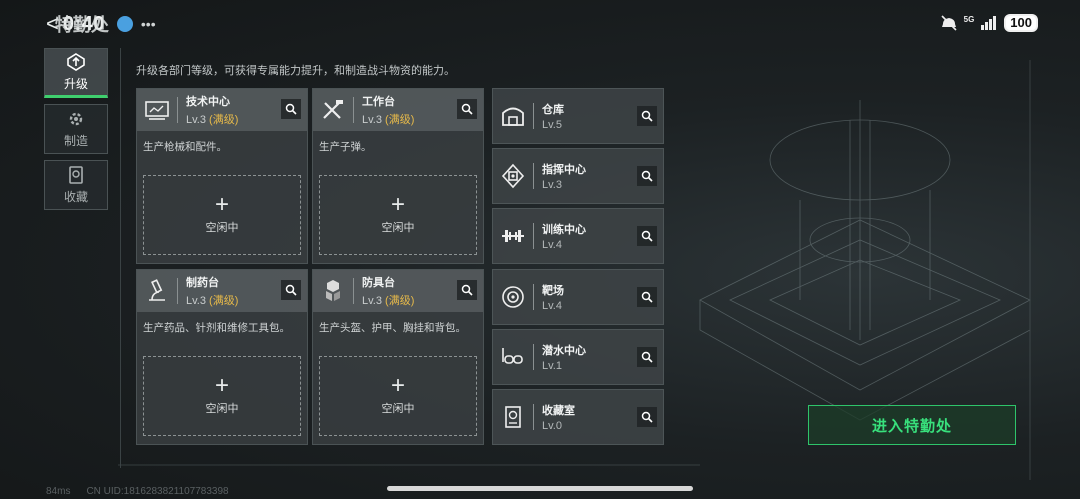 This screenshot has height=499, width=1080. Describe the element at coordinates (578, 116) in the screenshot. I see `card-warehouse: 仓库 Lv.5` at that location.